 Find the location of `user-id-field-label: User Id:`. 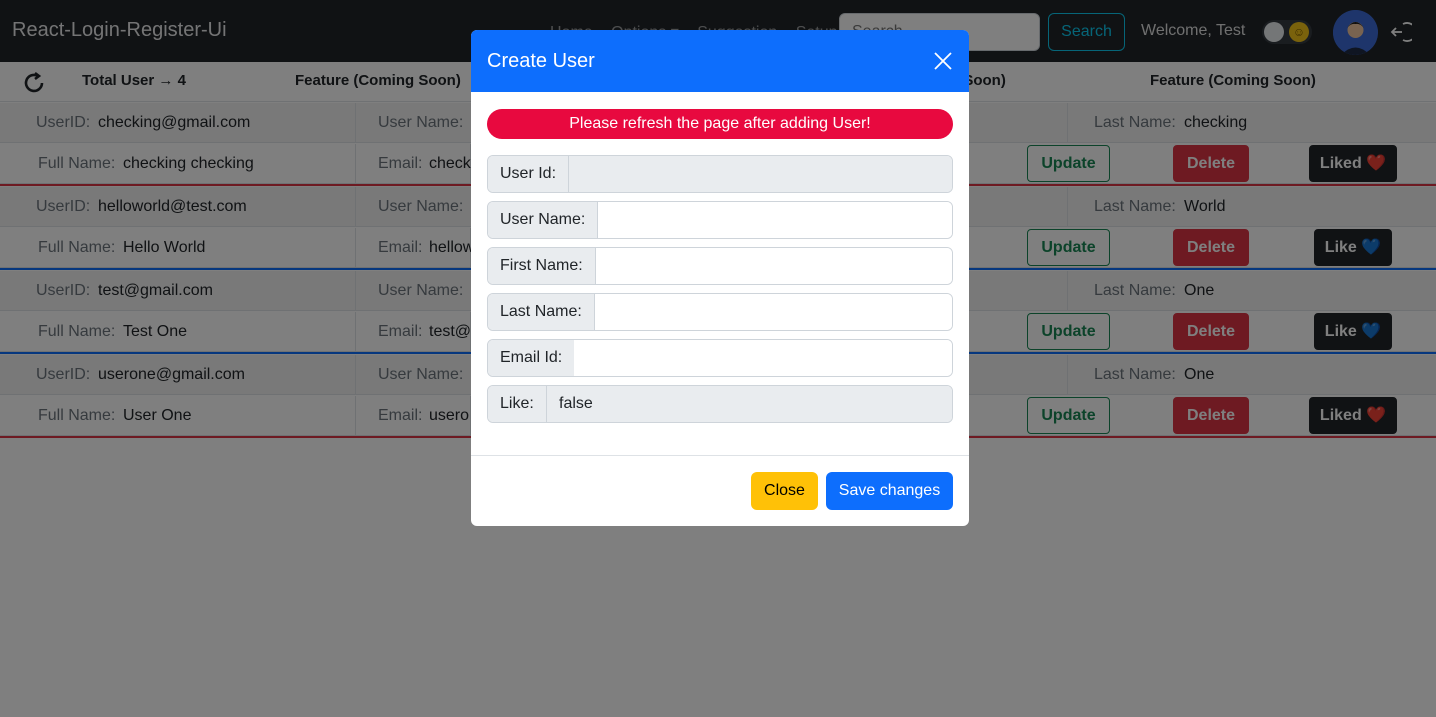

user-id-field-label: User Id: is located at coordinates (529, 174).